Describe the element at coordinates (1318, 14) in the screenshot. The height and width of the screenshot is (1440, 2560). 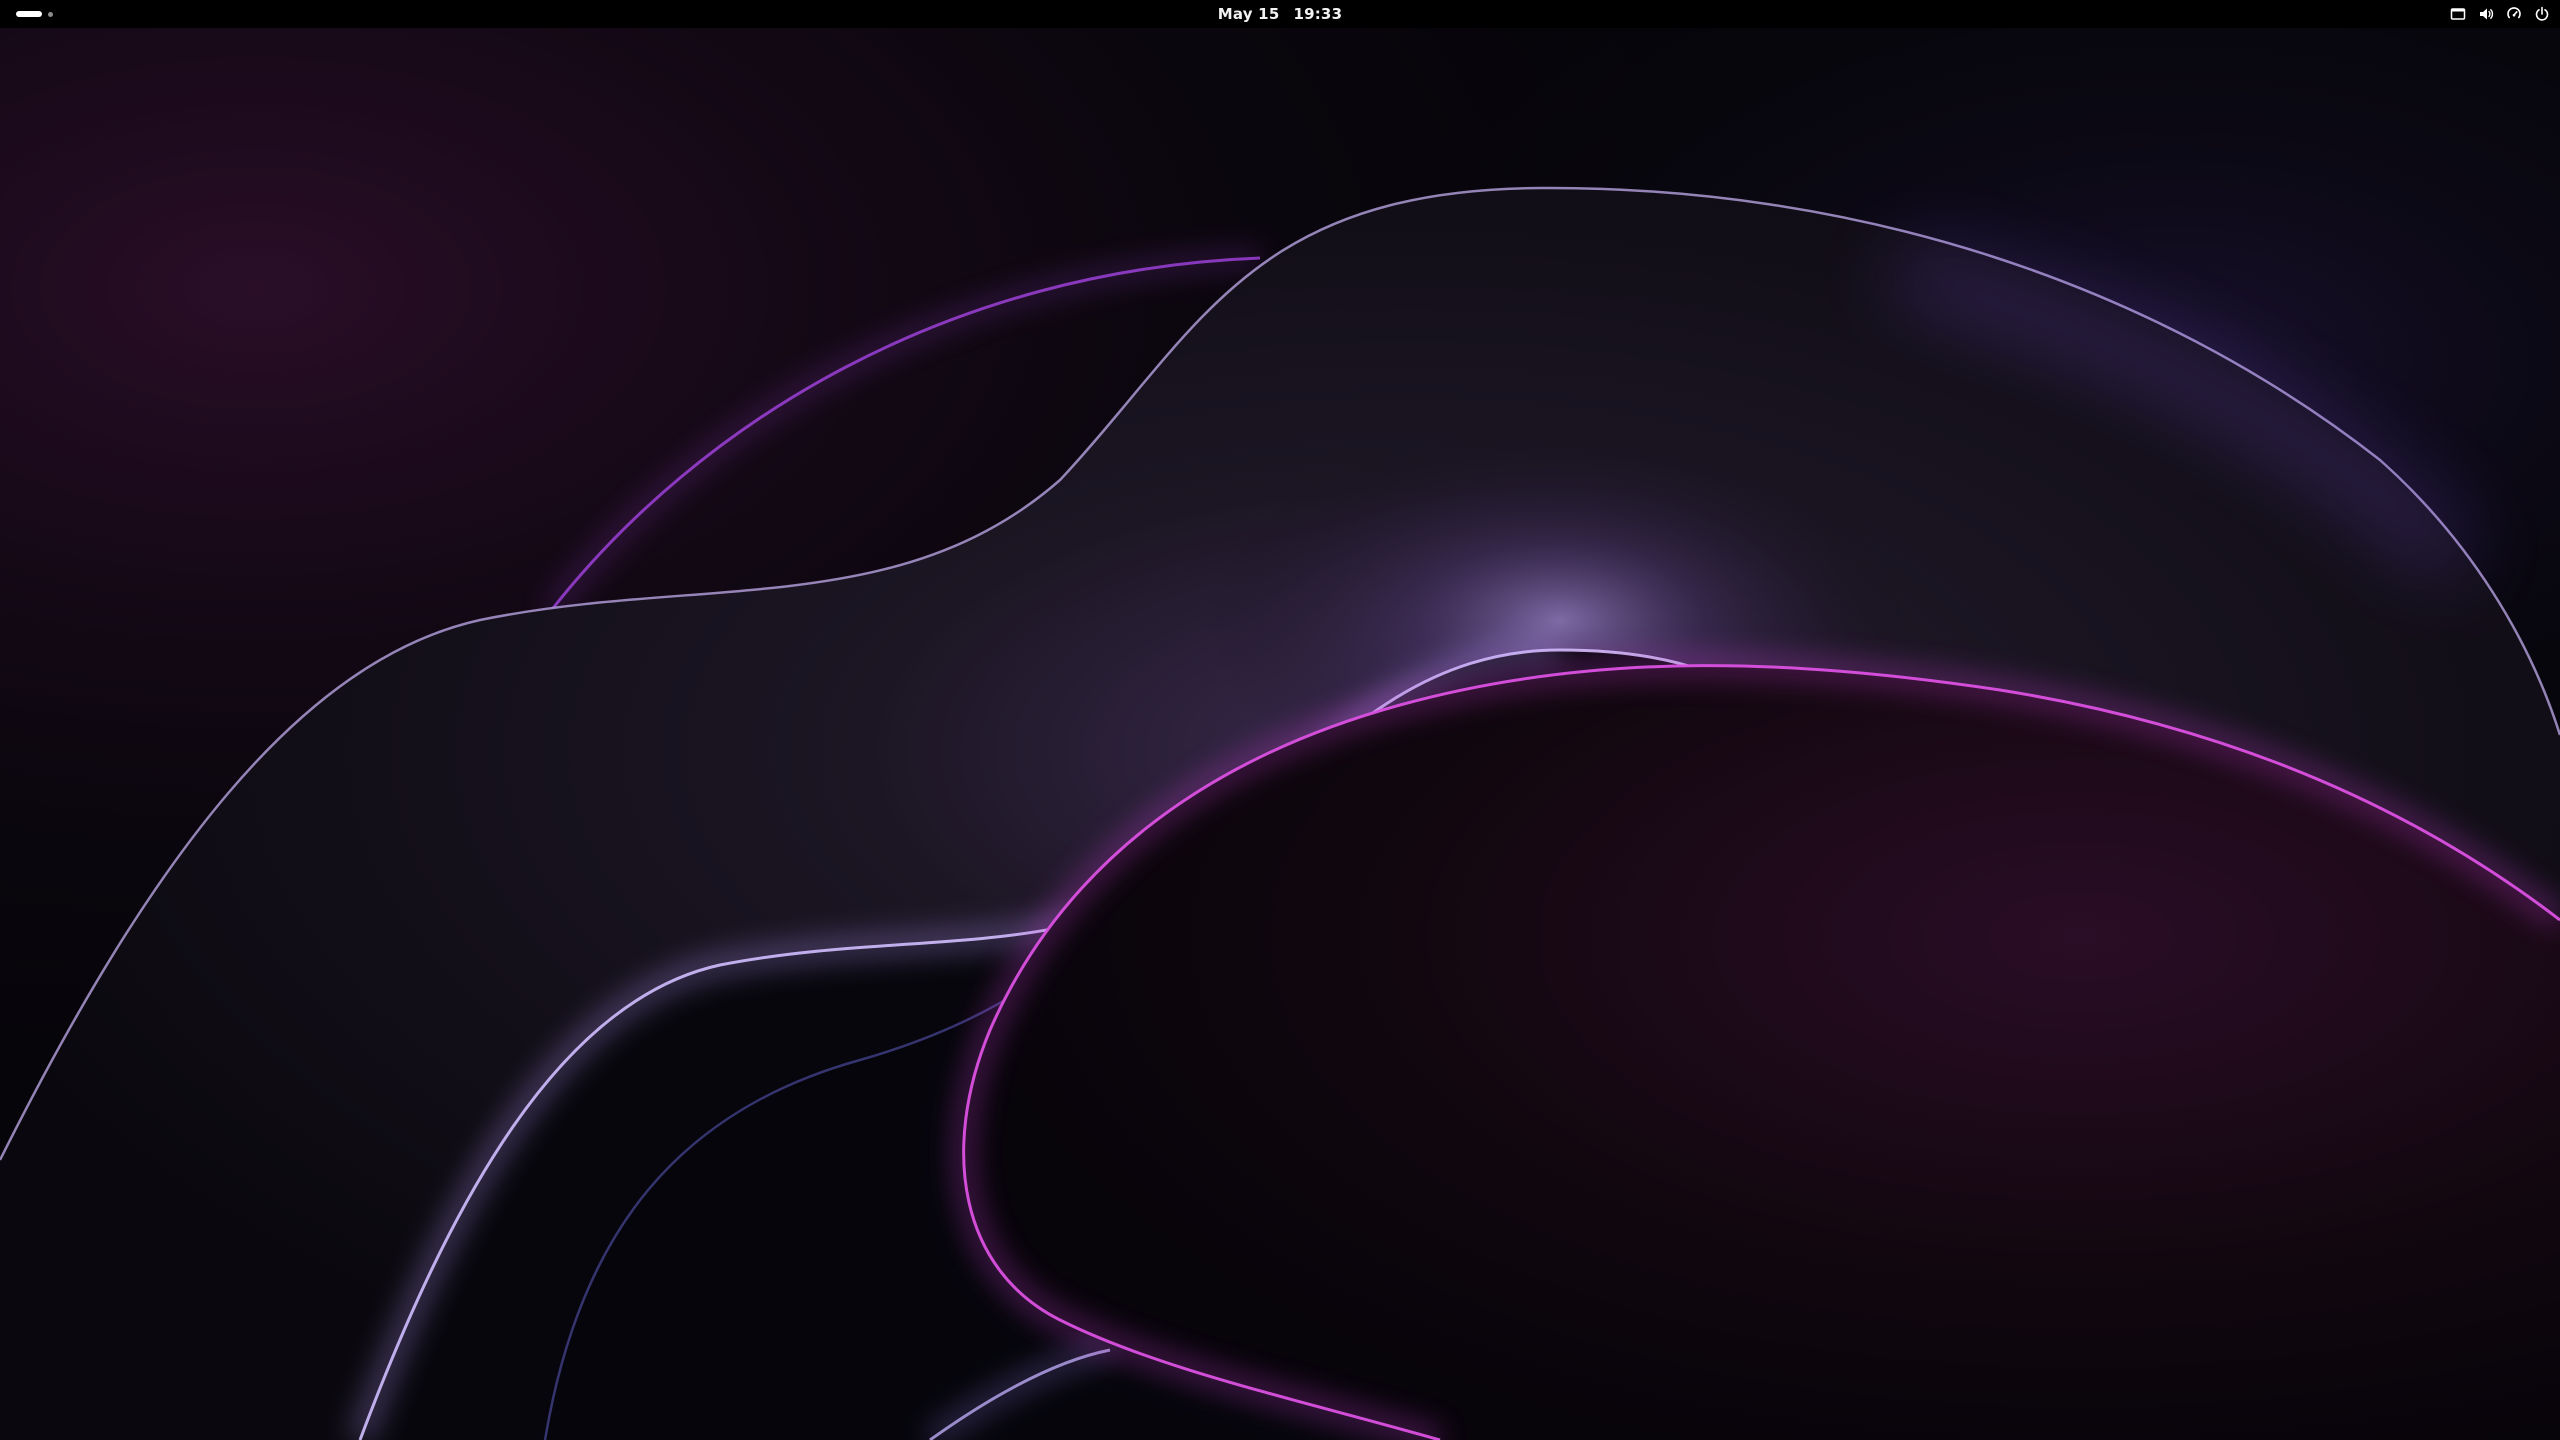
I see `clock-time: 19:33` at that location.